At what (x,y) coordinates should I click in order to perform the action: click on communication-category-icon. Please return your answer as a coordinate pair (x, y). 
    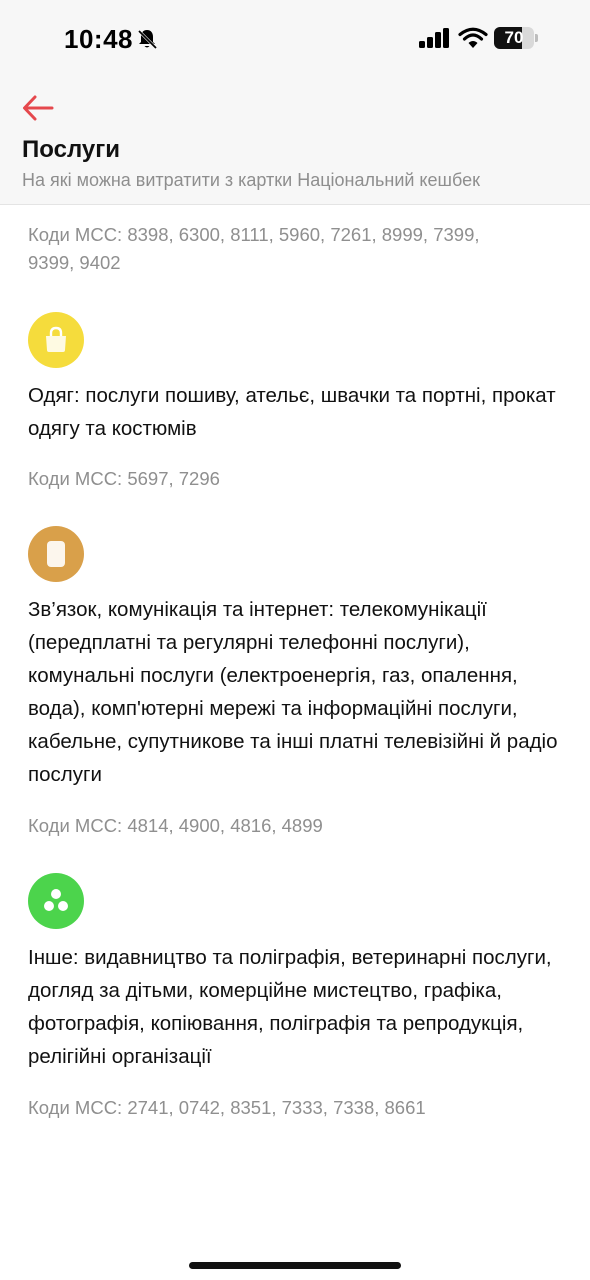
    Looking at the image, I should click on (56, 554).